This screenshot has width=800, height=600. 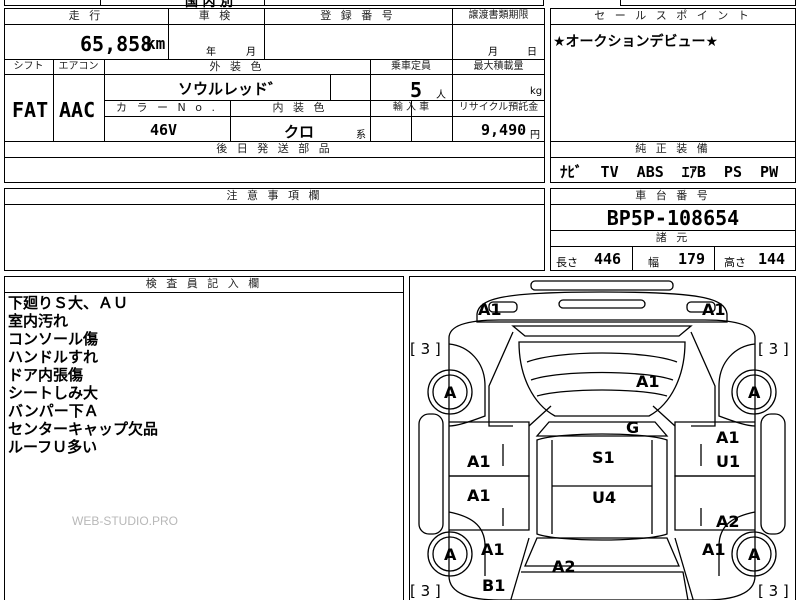 What do you see at coordinates (53, 411) in the screenshot?
I see `inspector-note: バンパー下Ａ` at bounding box center [53, 411].